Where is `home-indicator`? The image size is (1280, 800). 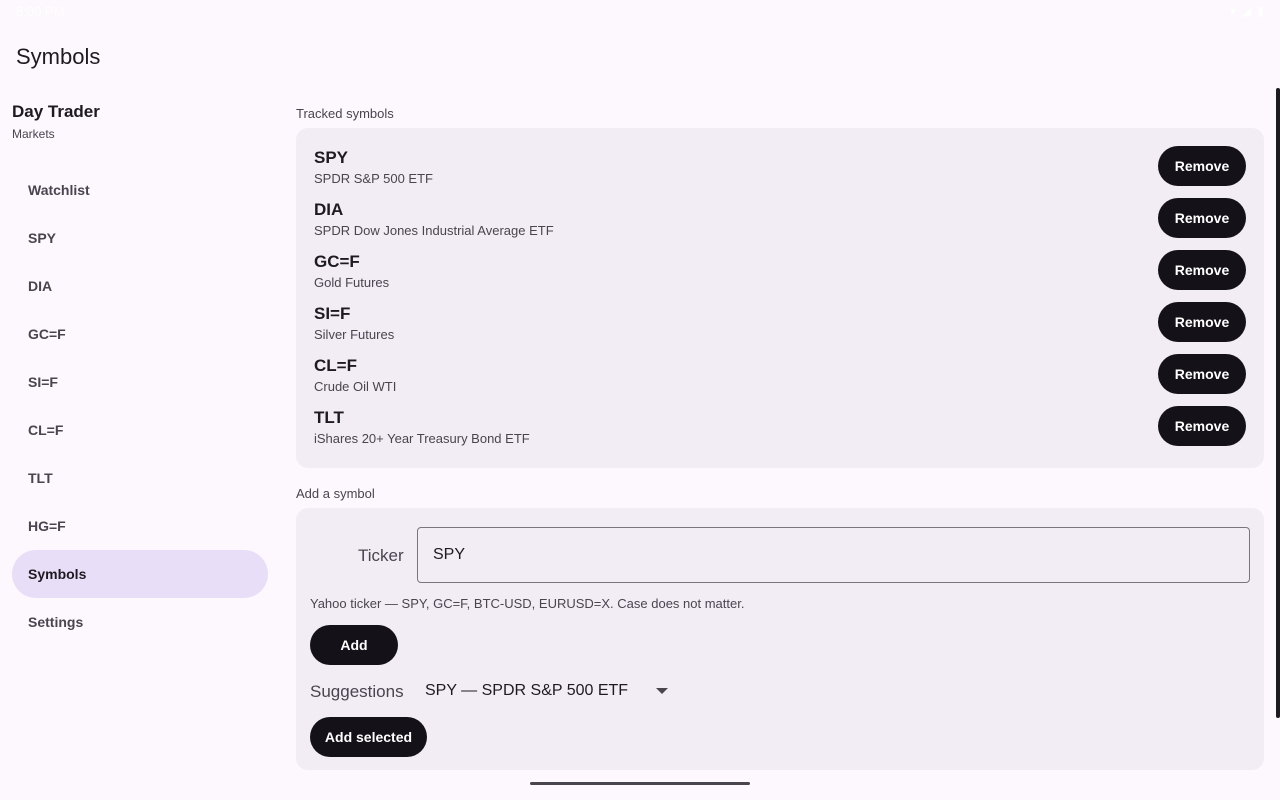 home-indicator is located at coordinates (640, 783).